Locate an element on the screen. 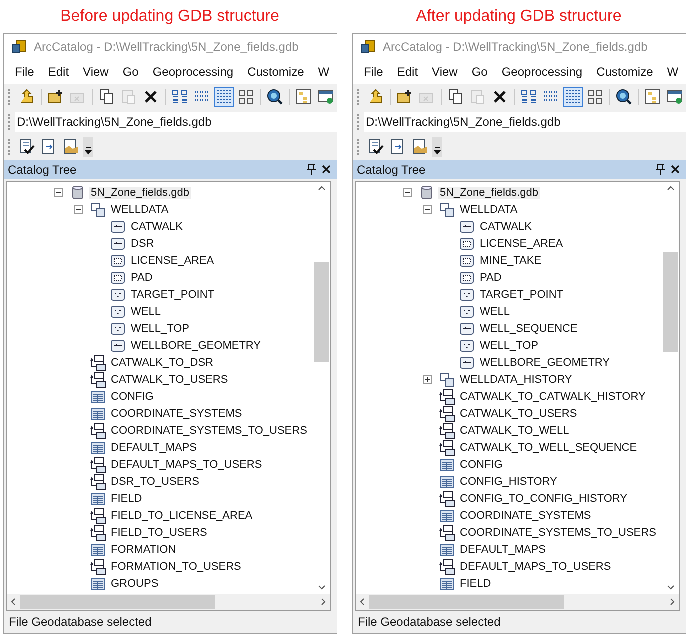 This screenshot has height=637, width=689. tree-item: CONFIG_HISTORY is located at coordinates (509, 482).